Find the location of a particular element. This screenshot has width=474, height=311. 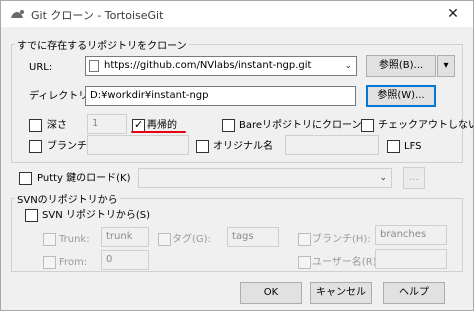

depth-checkbox is located at coordinates (35, 125).